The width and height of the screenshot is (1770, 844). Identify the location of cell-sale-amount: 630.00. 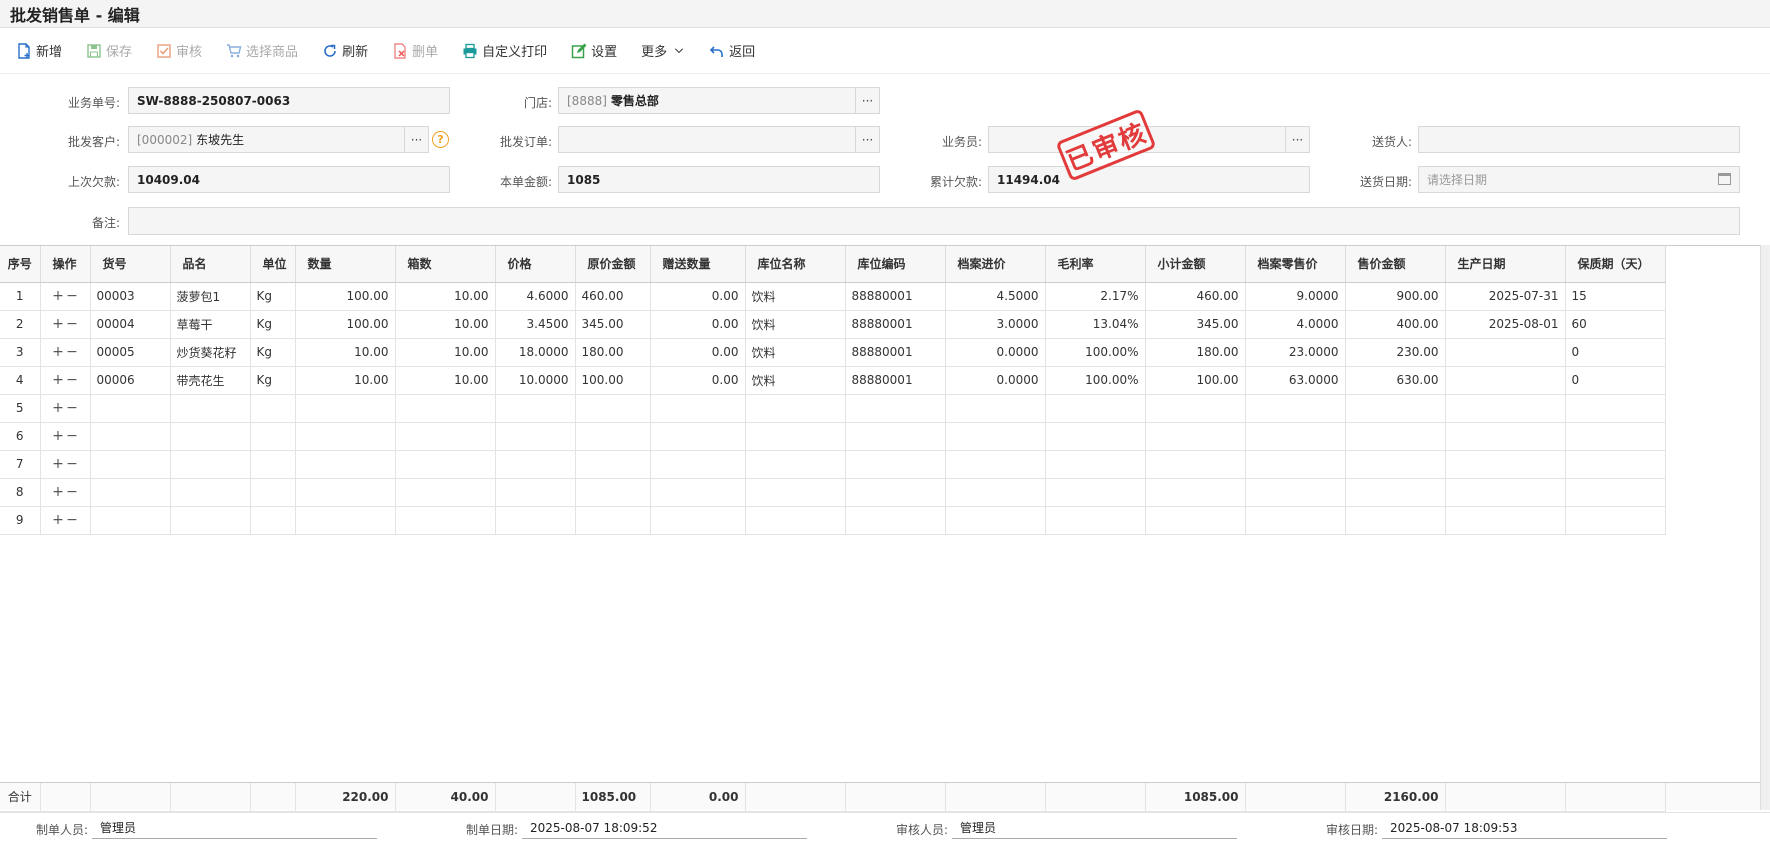
(1395, 380).